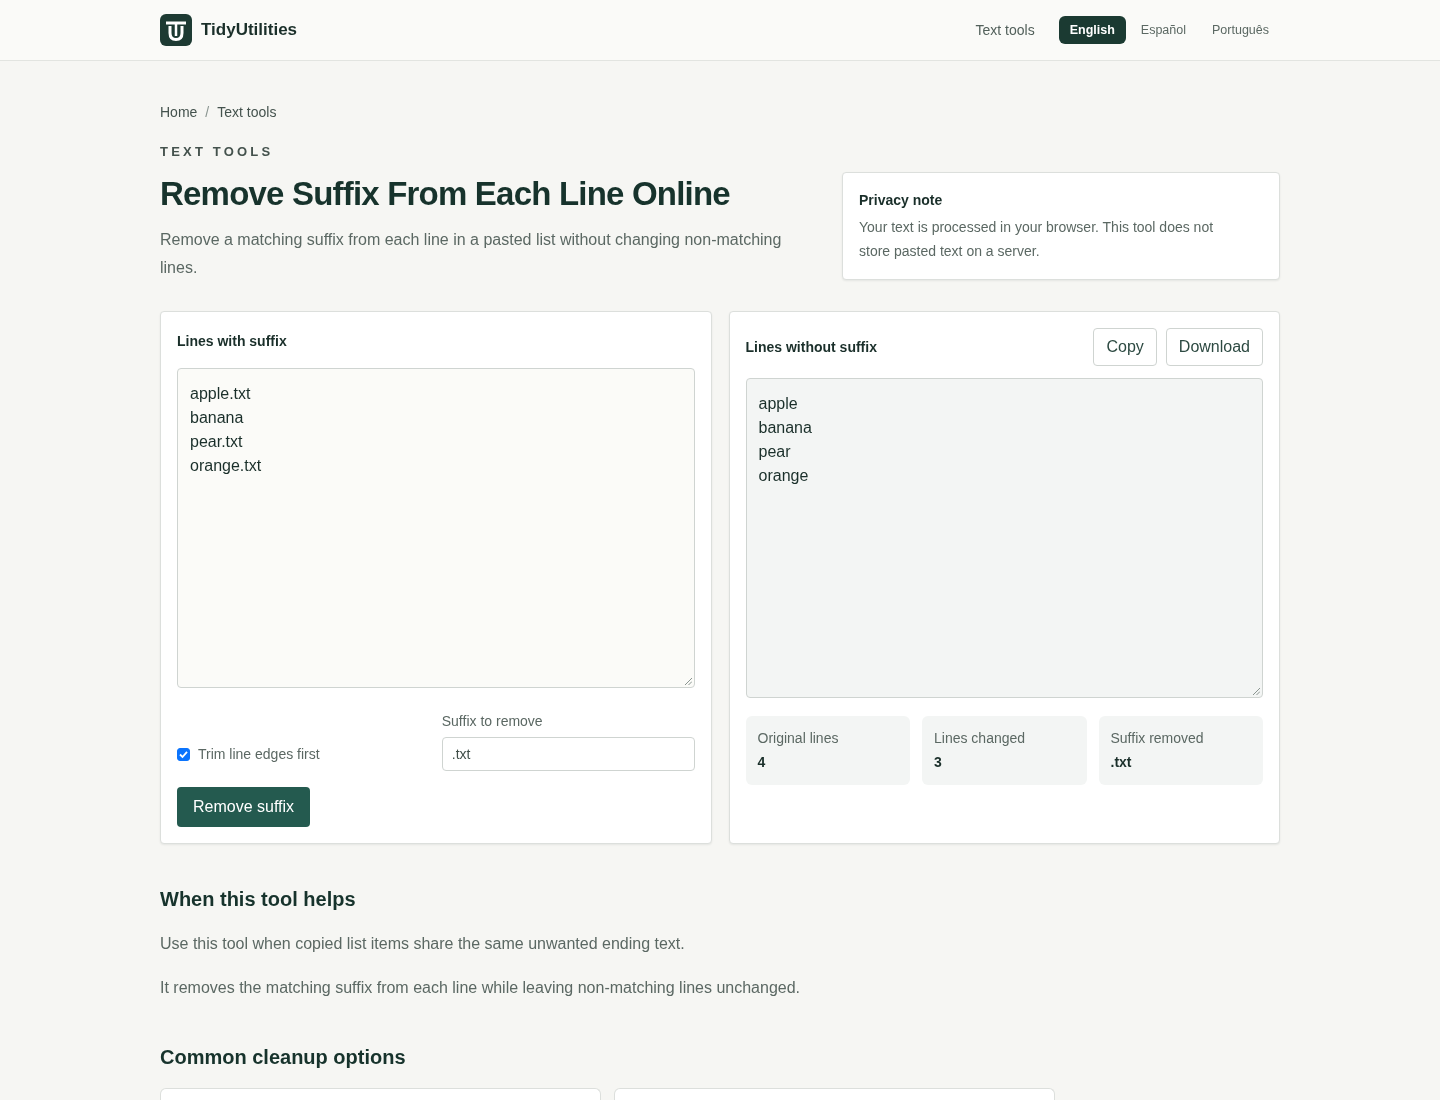 The height and width of the screenshot is (1100, 1440). What do you see at coordinates (980, 738) in the screenshot?
I see `stat-label: Lines changed` at bounding box center [980, 738].